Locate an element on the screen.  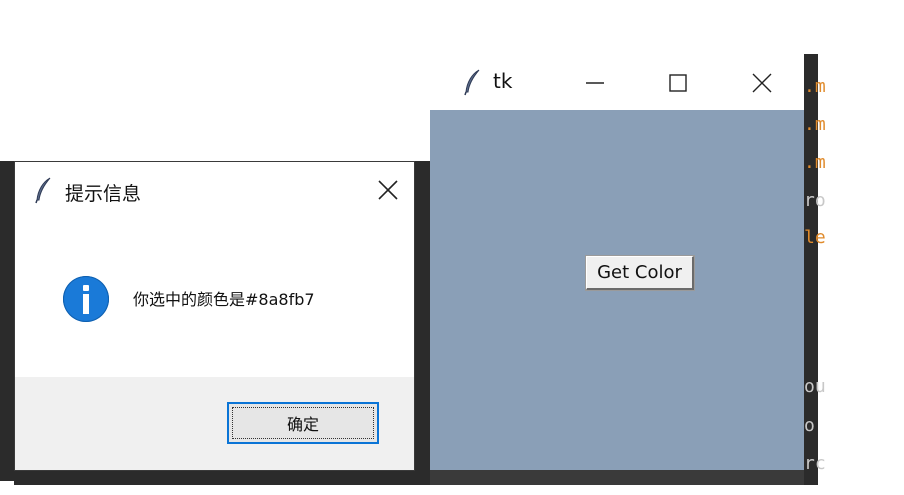
code-fragment: ou is located at coordinates (815, 386).